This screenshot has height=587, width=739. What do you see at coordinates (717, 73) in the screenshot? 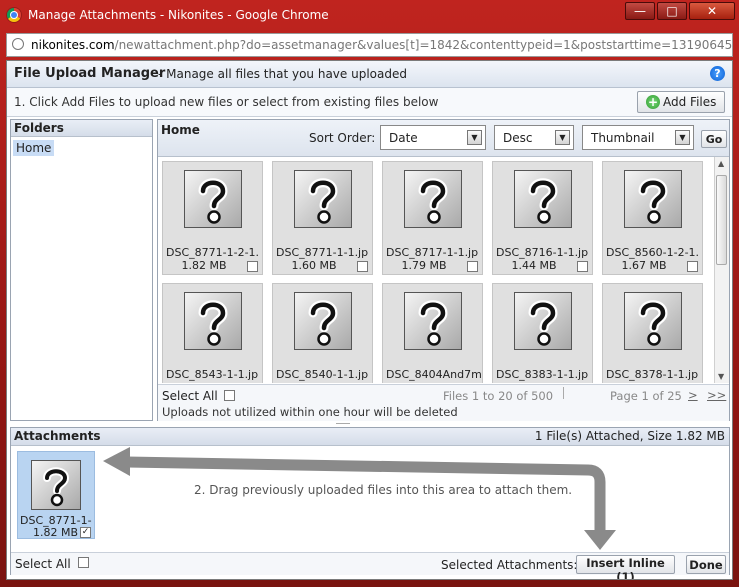
I see `help-icon: ?` at bounding box center [717, 73].